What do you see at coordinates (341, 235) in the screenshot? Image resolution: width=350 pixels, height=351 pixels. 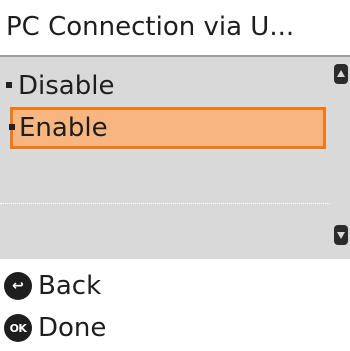 I see `scroll-down-icon` at bounding box center [341, 235].